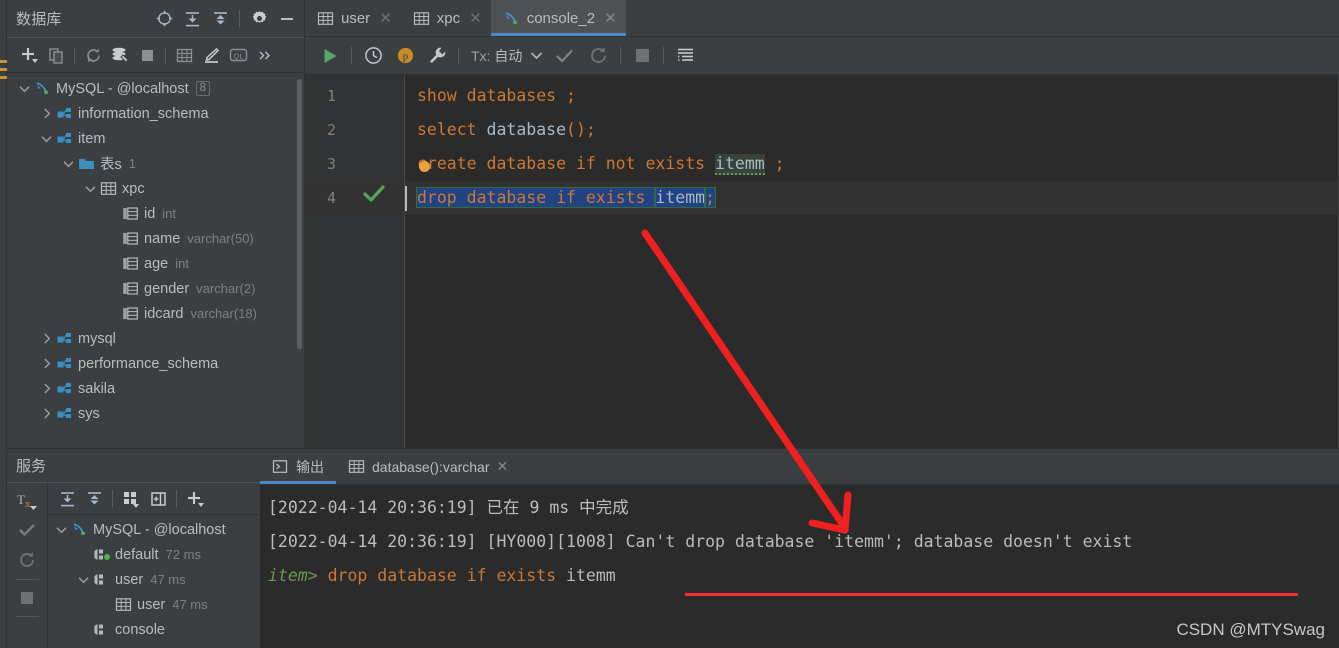 The height and width of the screenshot is (648, 1339). What do you see at coordinates (803, 576) in the screenshot?
I see `output-line: item> drop database if exists itemm` at bounding box center [803, 576].